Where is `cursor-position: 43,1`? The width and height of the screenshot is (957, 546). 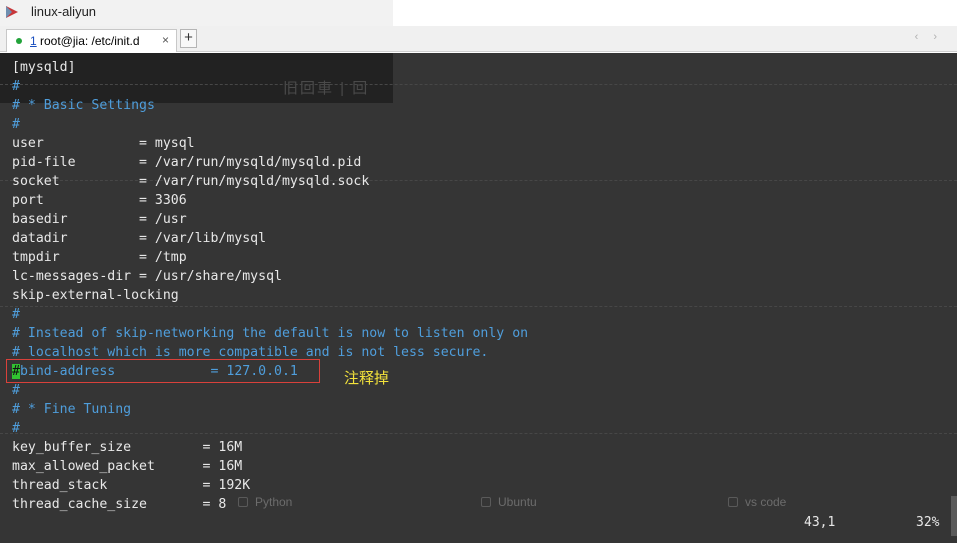
cursor-position: 43,1 is located at coordinates (820, 522).